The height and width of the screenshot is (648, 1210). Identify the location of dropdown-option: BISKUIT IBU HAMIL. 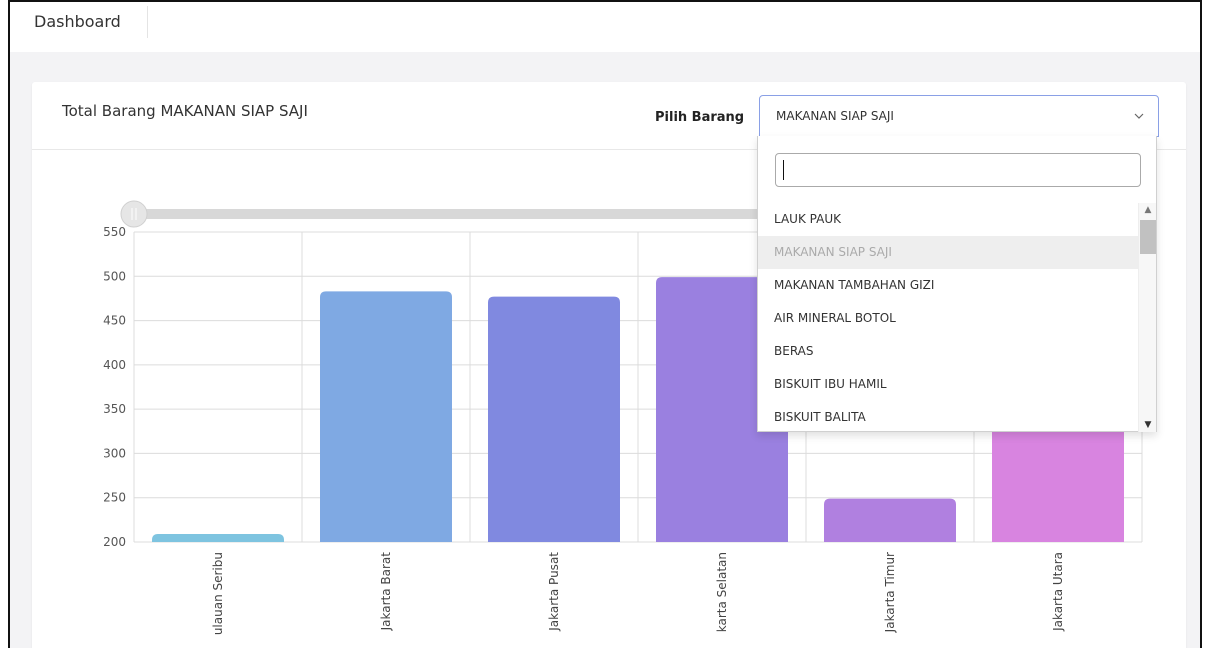
(949, 384).